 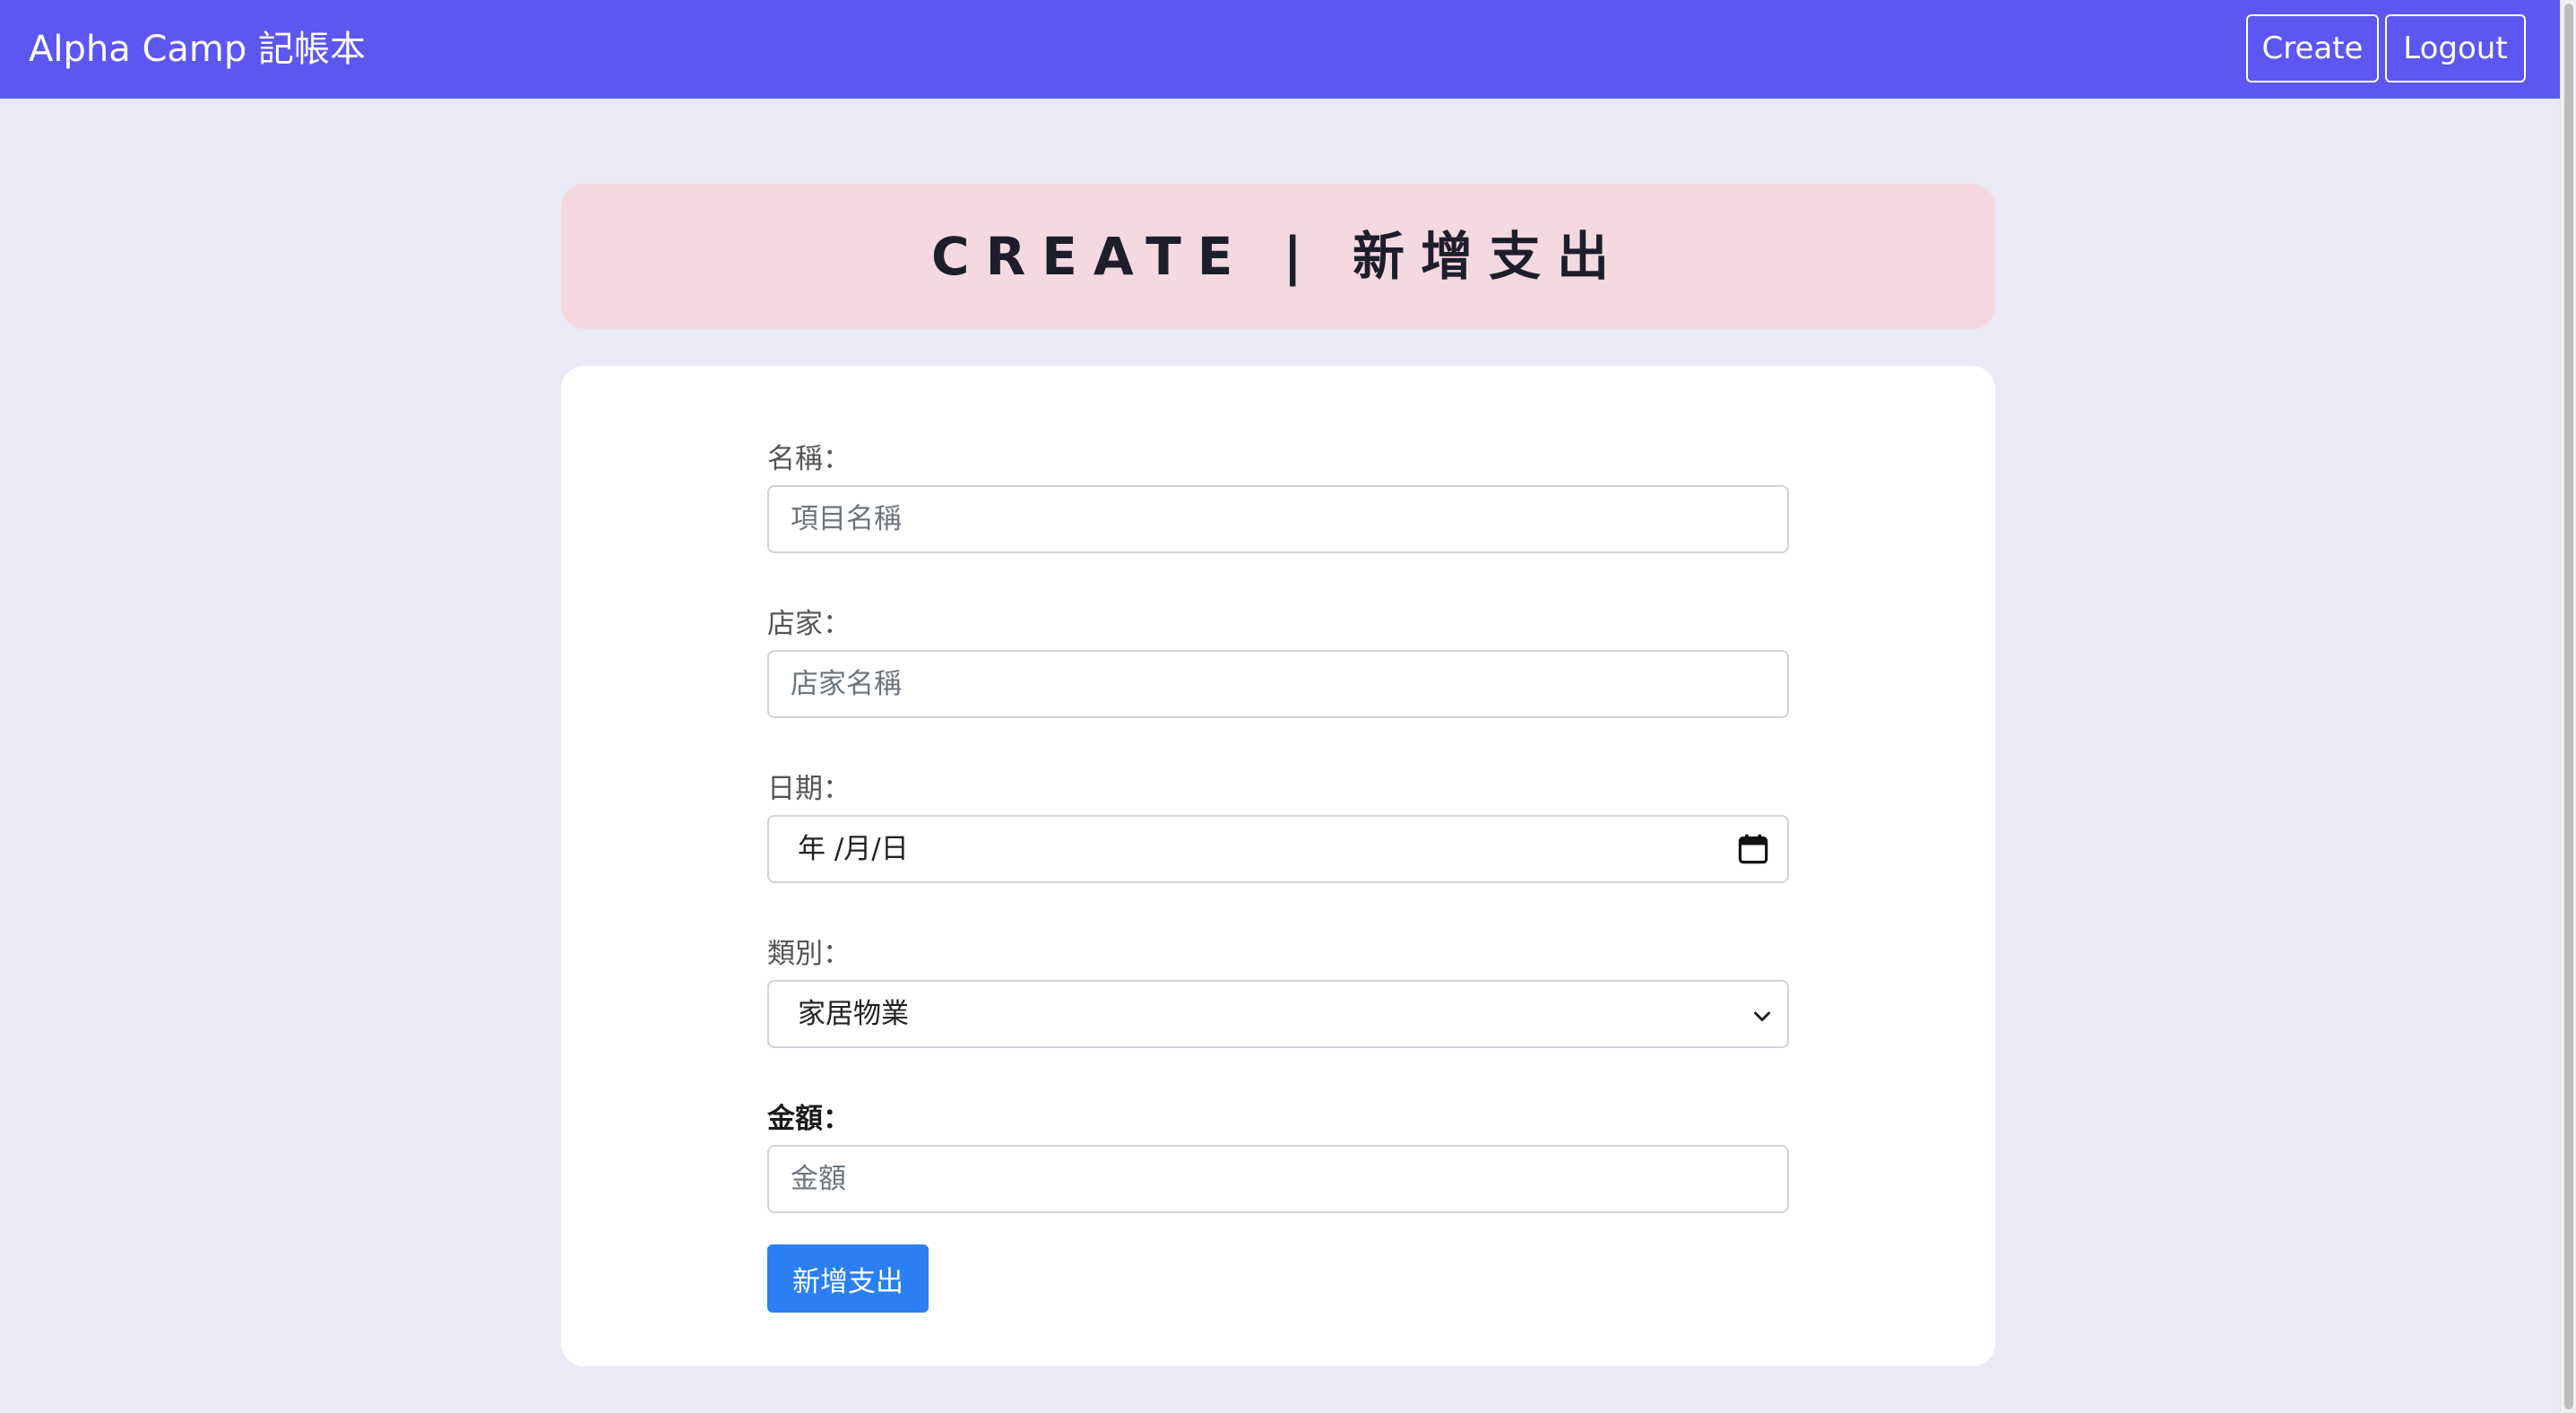 What do you see at coordinates (1753, 849) in the screenshot?
I see `calendar-icon` at bounding box center [1753, 849].